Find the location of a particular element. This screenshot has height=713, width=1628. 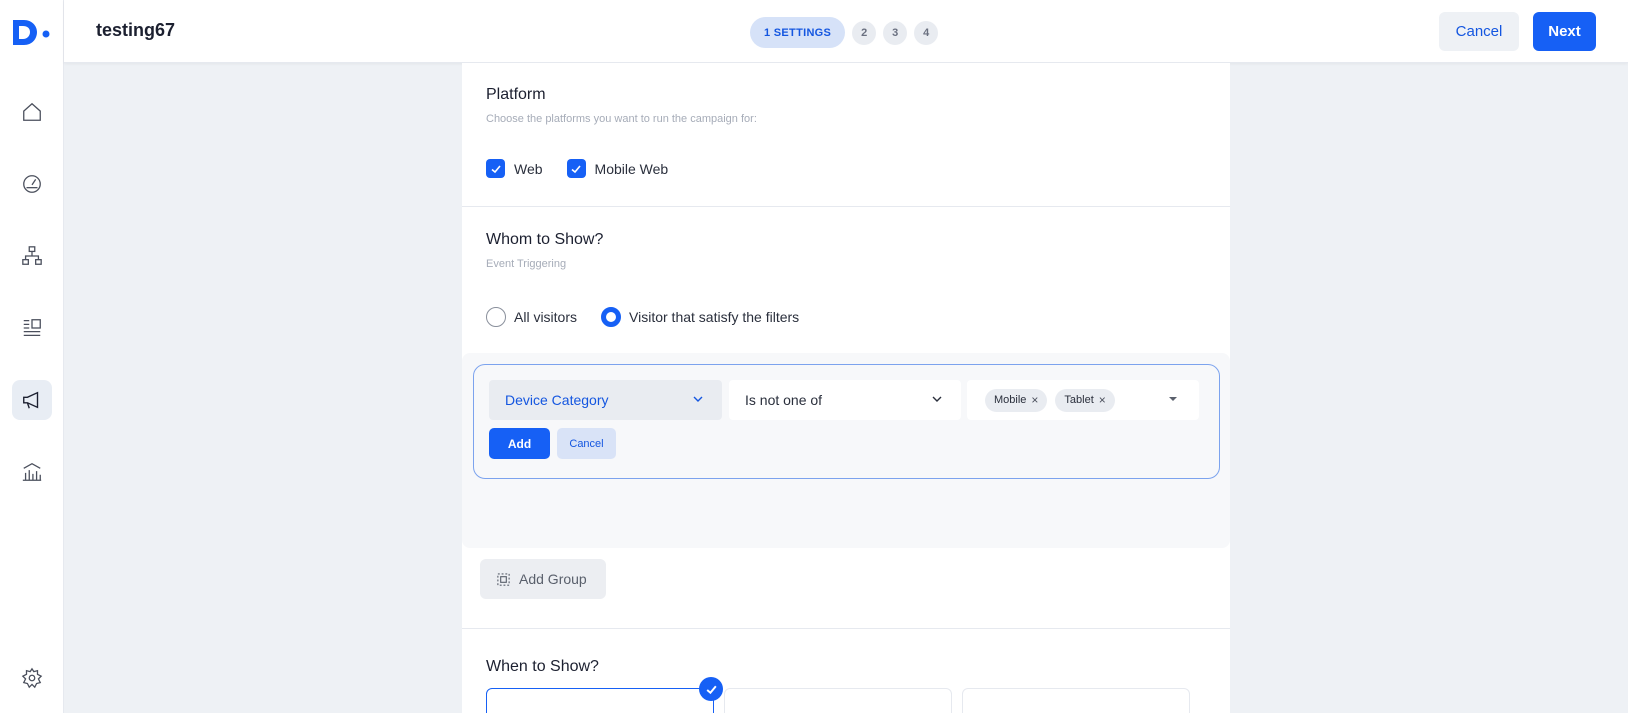

top-bar: testing67 1 SETTINGS 2 3 4 Cancel Next is located at coordinates (846, 31).